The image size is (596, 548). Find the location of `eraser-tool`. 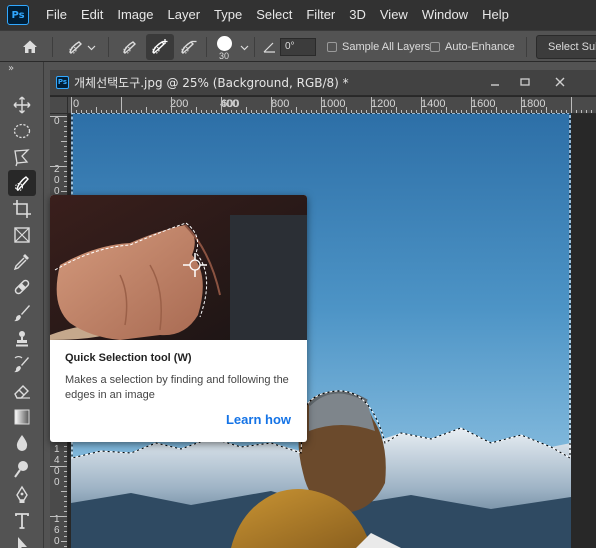

eraser-tool is located at coordinates (22, 391).